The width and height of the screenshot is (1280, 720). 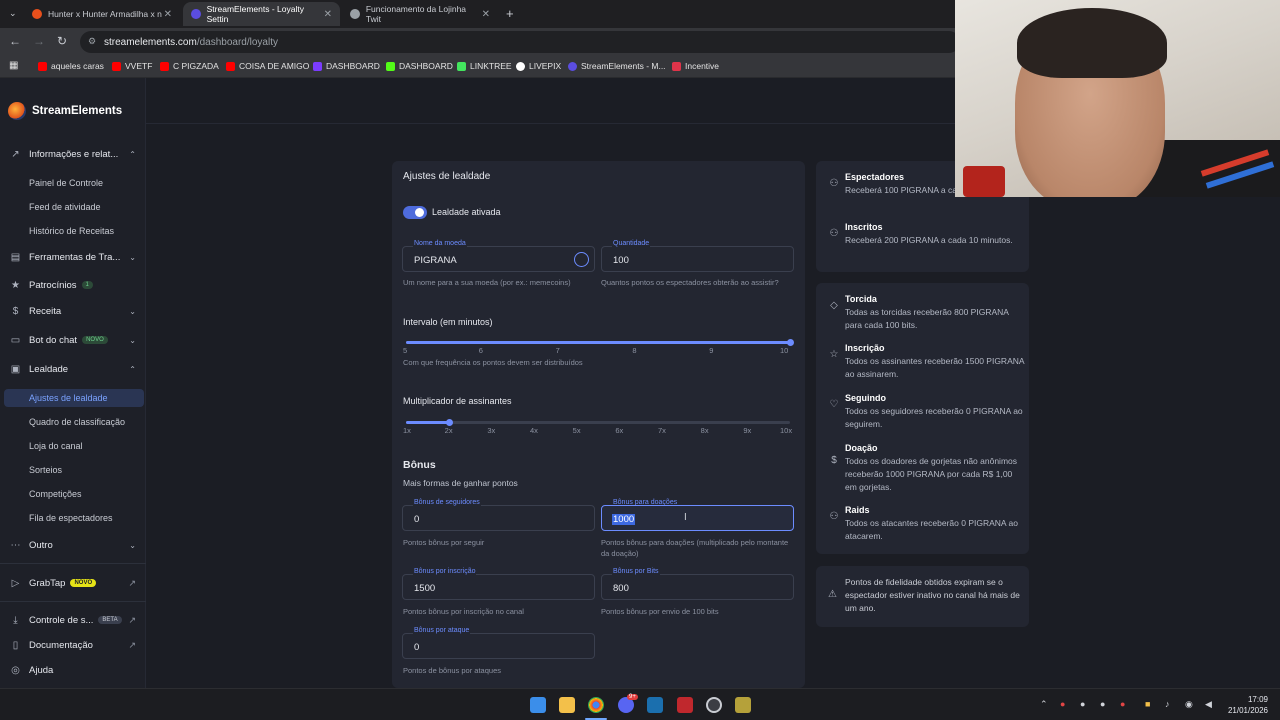 What do you see at coordinates (73, 369) in the screenshot?
I see `sidebar-section-lealdade: ▣ Lealdade ⌃` at bounding box center [73, 369].